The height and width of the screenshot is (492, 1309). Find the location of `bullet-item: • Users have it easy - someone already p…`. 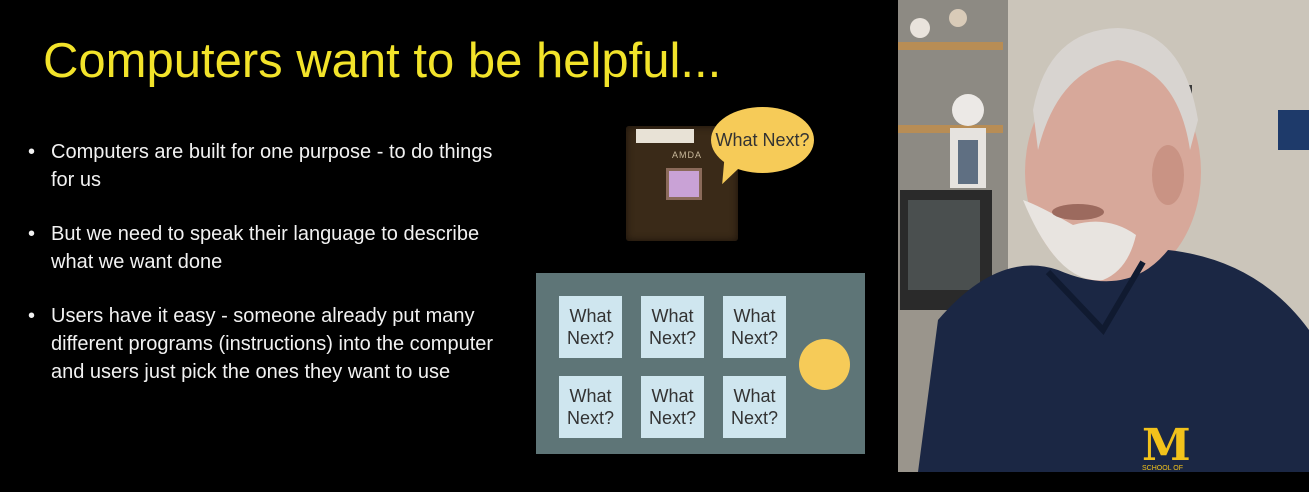

bullet-item: • Users have it easy - someone already p… is located at coordinates (263, 344).